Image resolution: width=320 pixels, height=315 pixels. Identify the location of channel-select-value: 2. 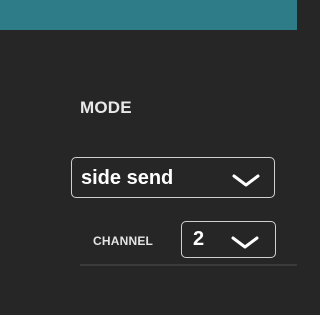
(199, 239).